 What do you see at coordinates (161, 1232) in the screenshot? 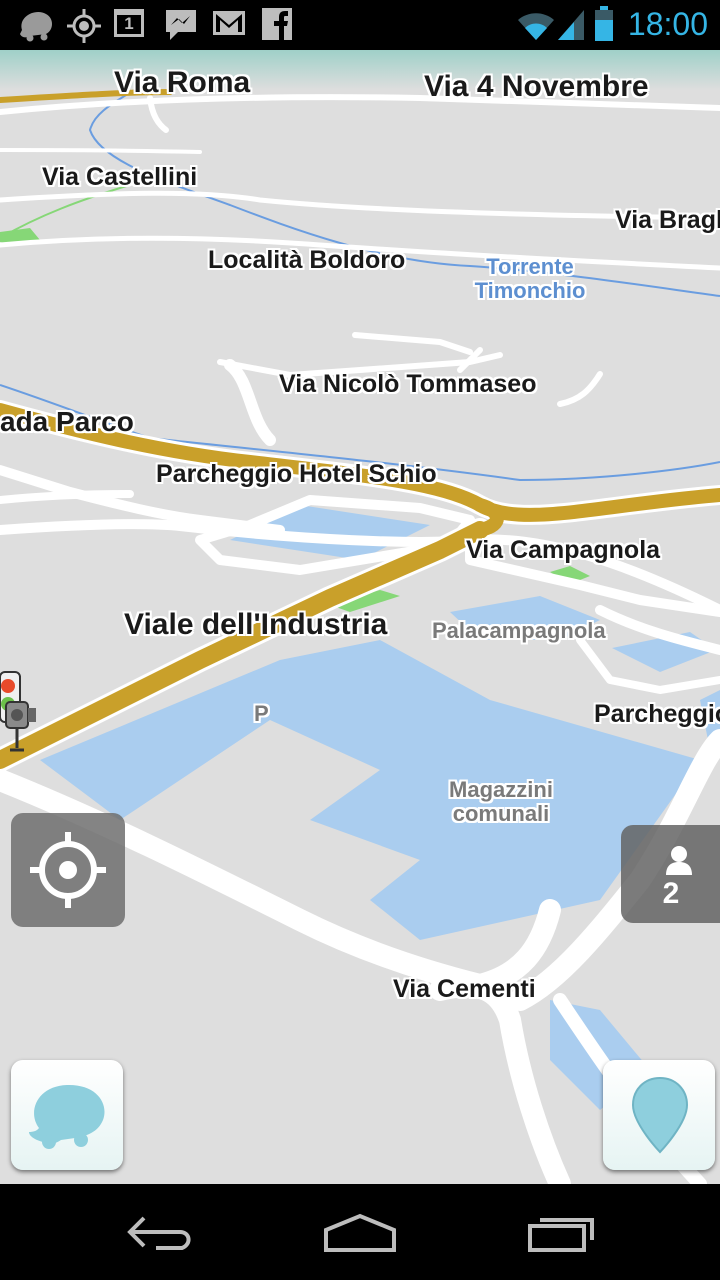
I see `back-icon` at bounding box center [161, 1232].